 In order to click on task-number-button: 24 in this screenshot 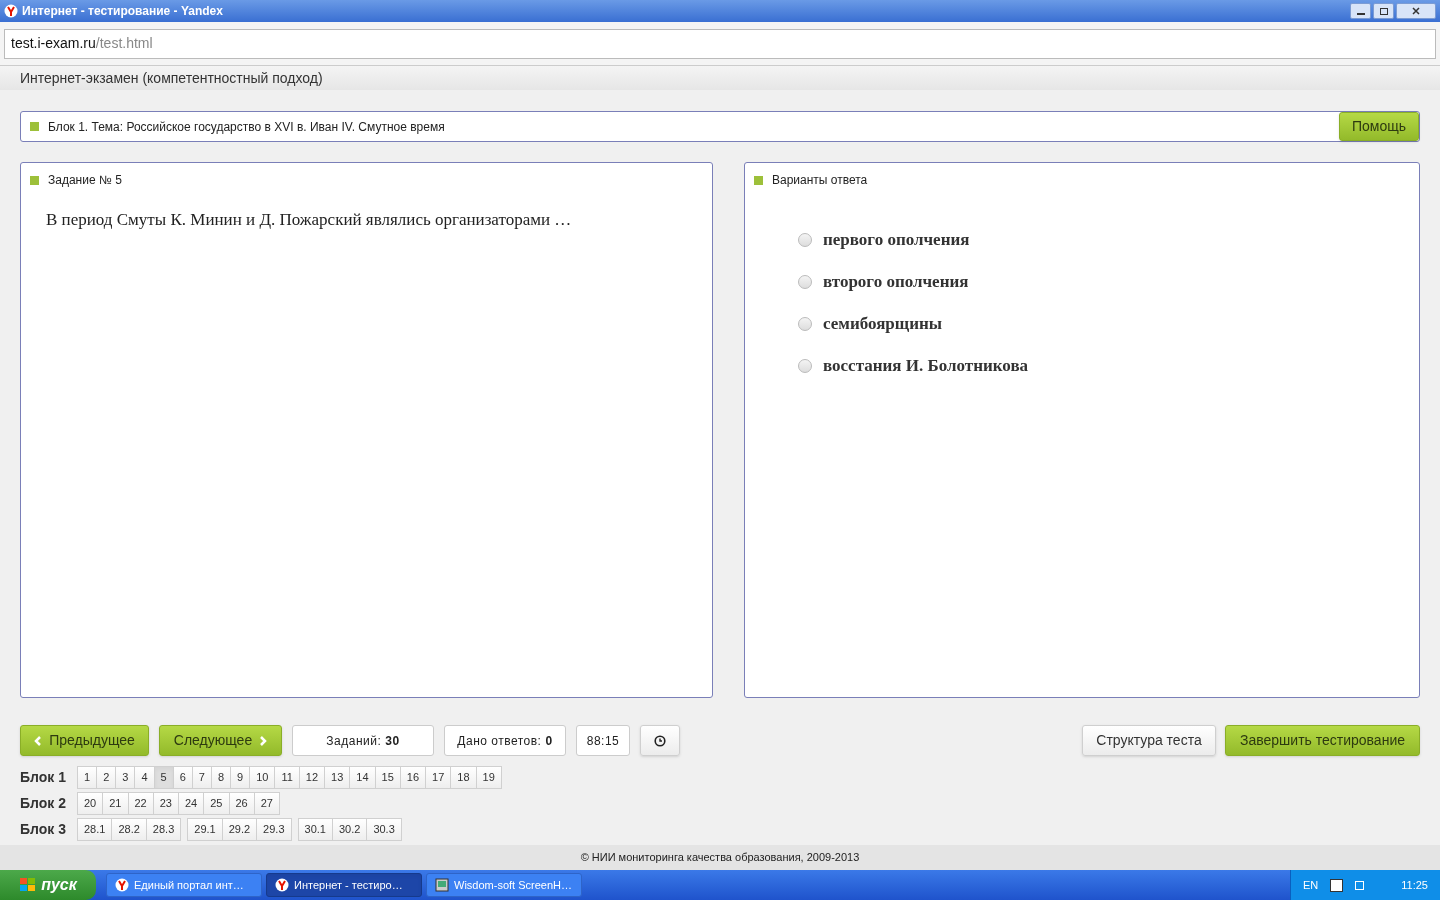, I will do `click(191, 803)`.